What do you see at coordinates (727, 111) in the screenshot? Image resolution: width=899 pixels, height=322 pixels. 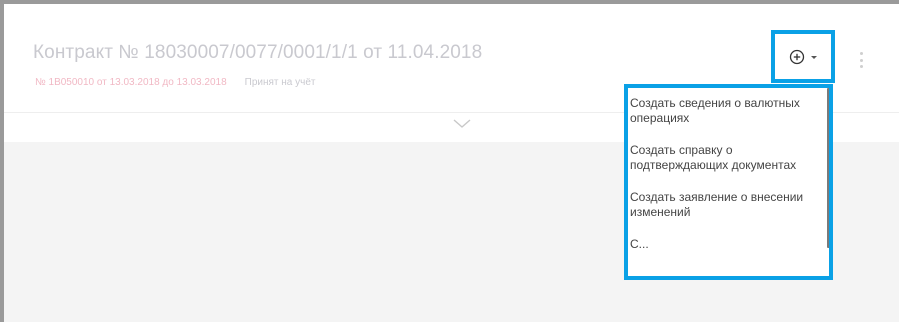 I see `menu-item-currency-operations: Создать сведения о валютных операциях` at bounding box center [727, 111].